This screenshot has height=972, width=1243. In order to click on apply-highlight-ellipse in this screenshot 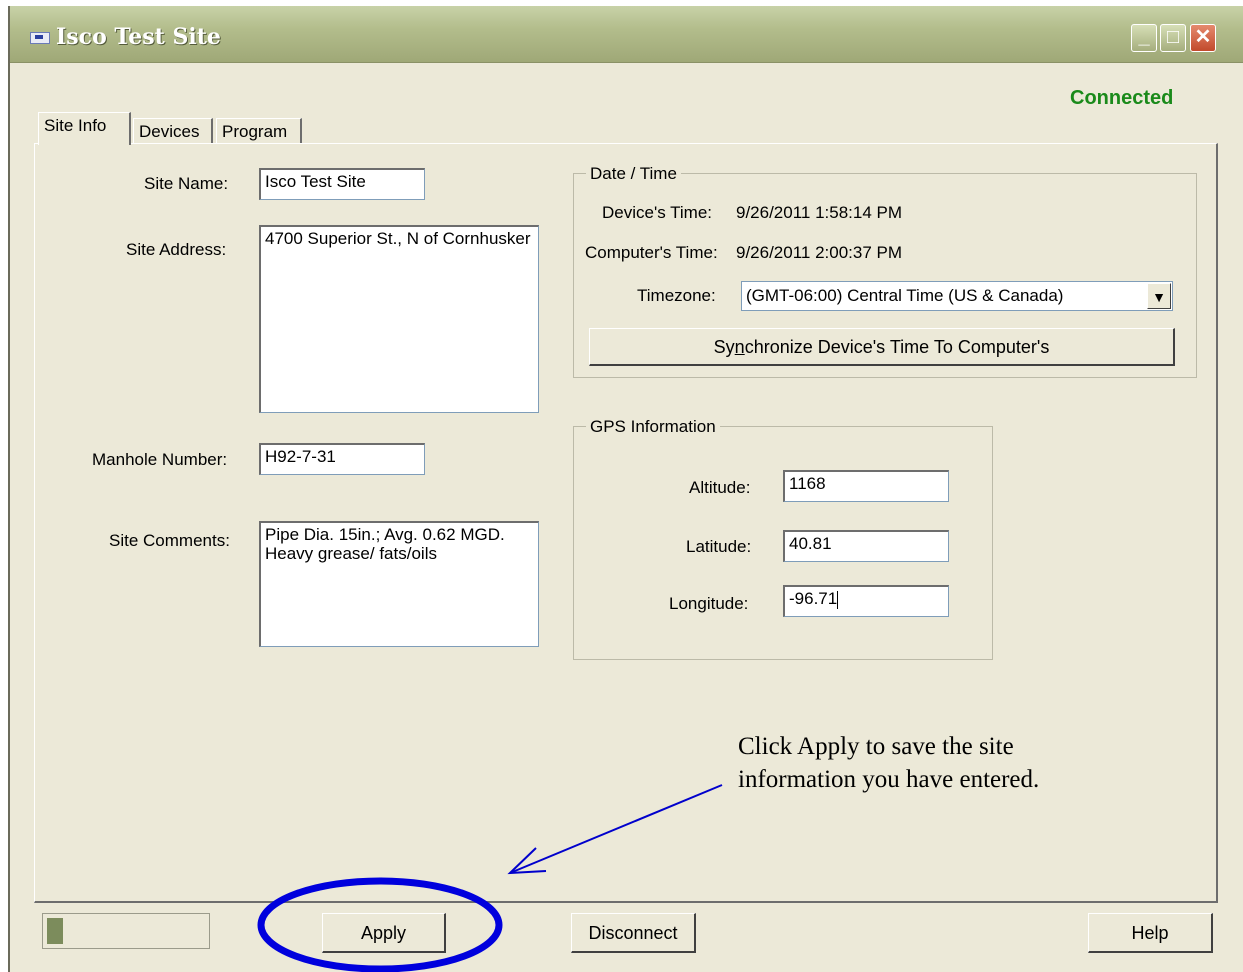, I will do `click(380, 924)`.